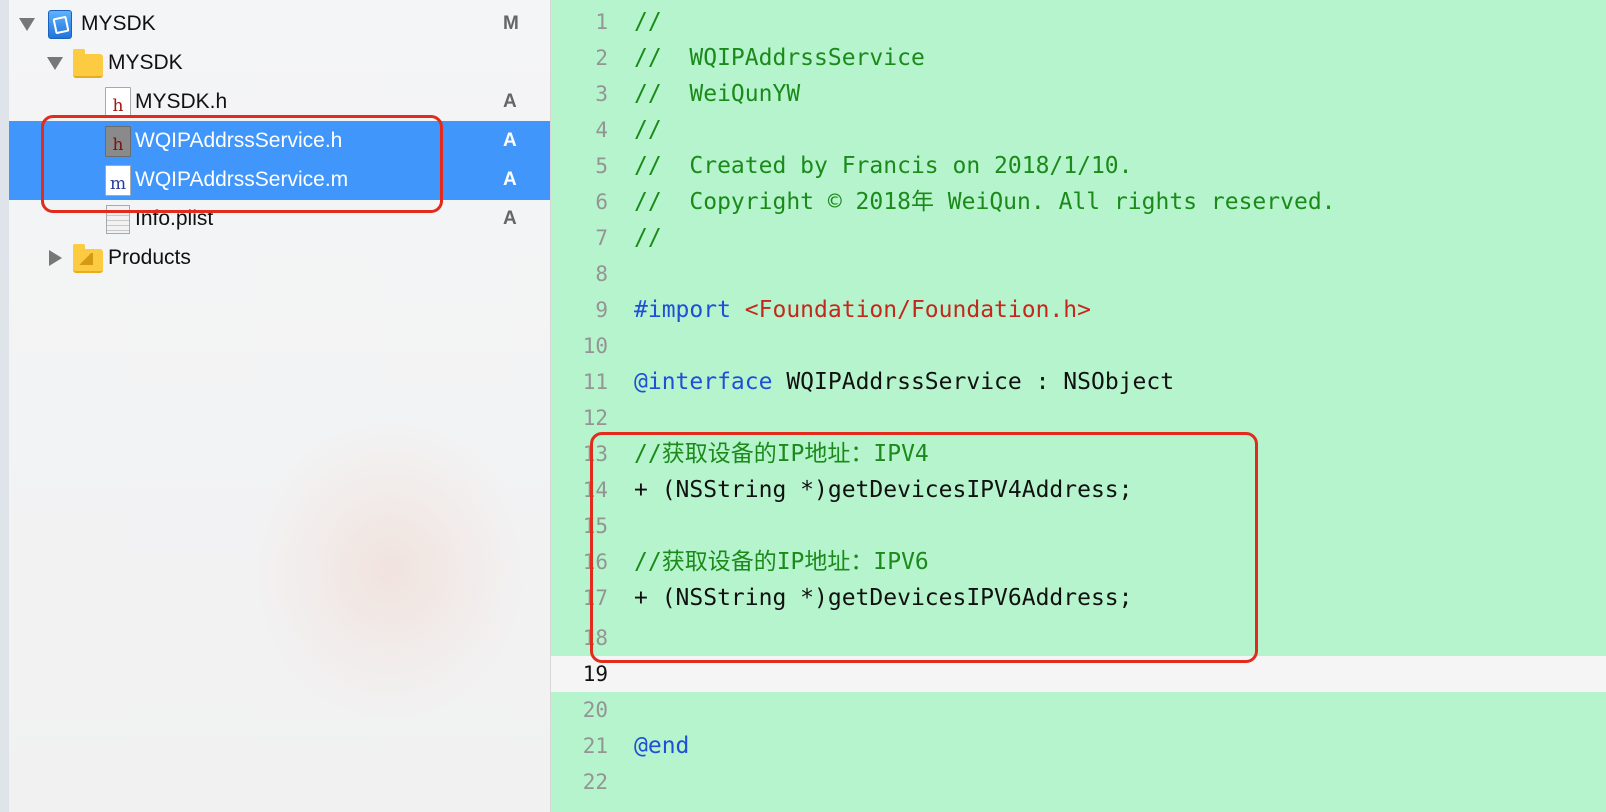  I want to click on line-number: 16, so click(595, 562).